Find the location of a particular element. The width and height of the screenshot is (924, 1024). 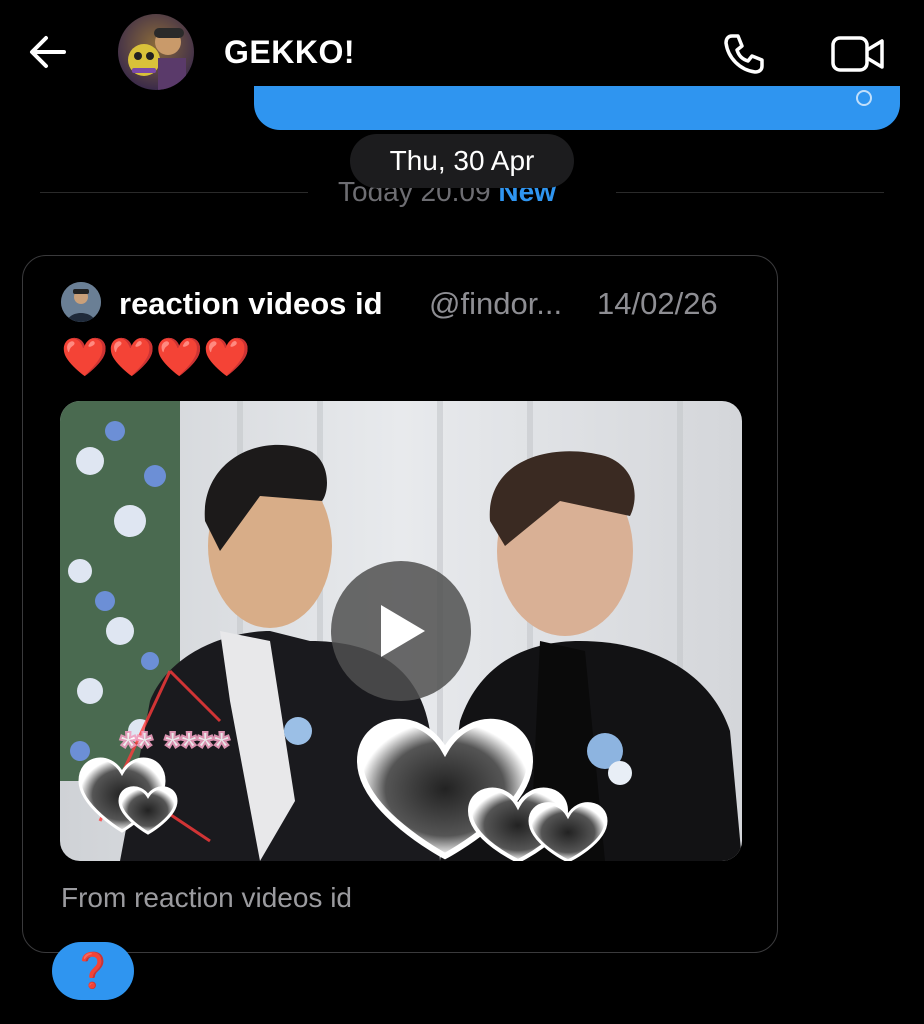

date-pill: Thu, 30 Apr is located at coordinates (462, 161).